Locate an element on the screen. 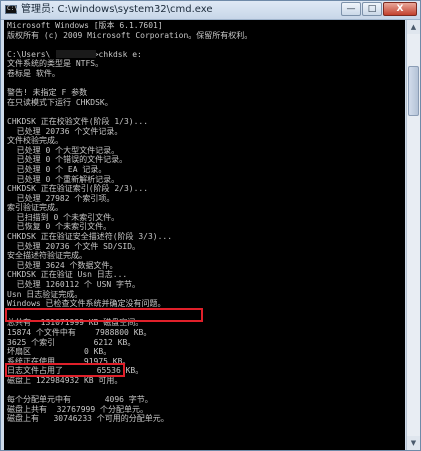 Image resolution: width=421 pixels, height=451 pixels. console-line: 警告! 未指定 F 参数 is located at coordinates (47, 93).